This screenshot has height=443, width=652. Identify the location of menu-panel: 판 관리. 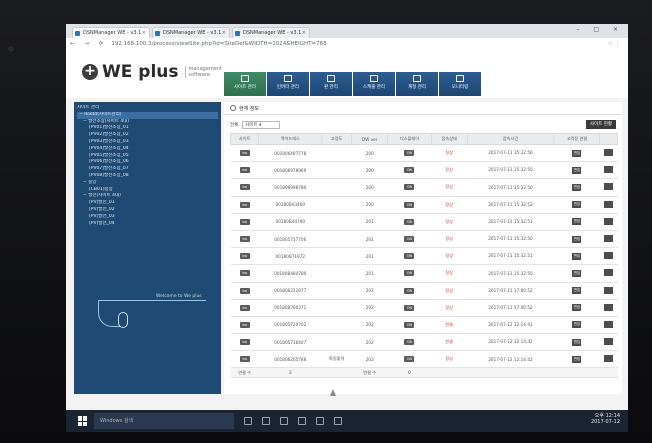
(331, 84).